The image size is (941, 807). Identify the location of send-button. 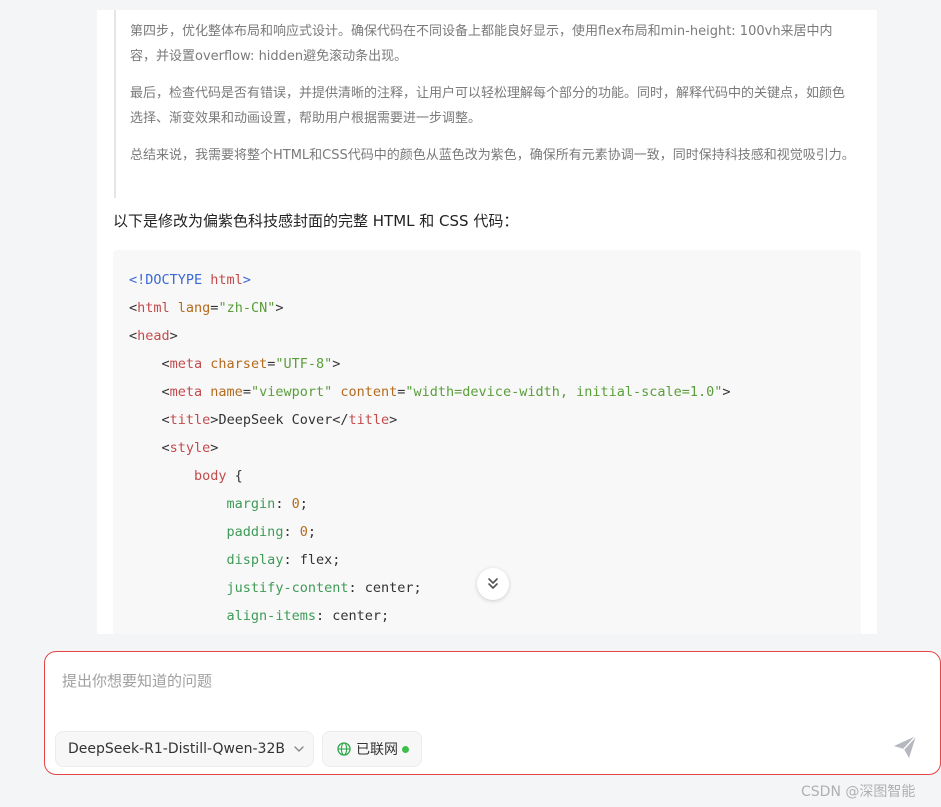
(905, 747).